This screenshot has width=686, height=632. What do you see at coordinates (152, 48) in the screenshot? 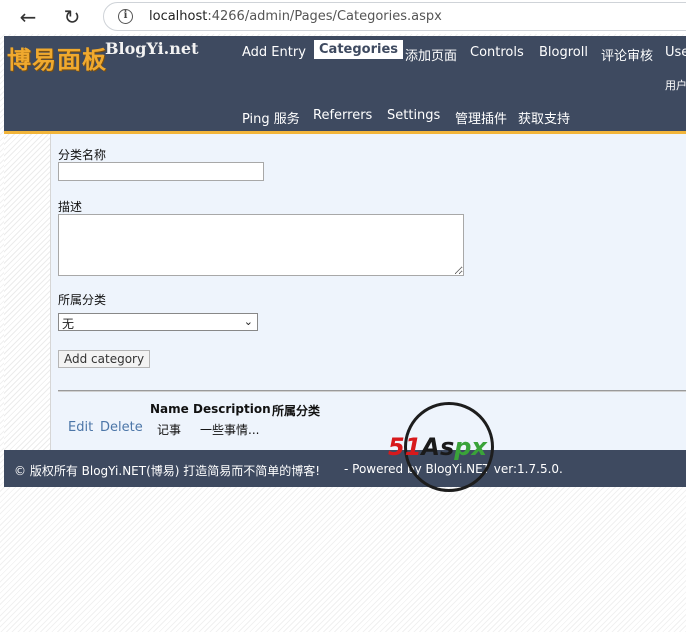
I see `logo-en: BlogYi.net` at bounding box center [152, 48].